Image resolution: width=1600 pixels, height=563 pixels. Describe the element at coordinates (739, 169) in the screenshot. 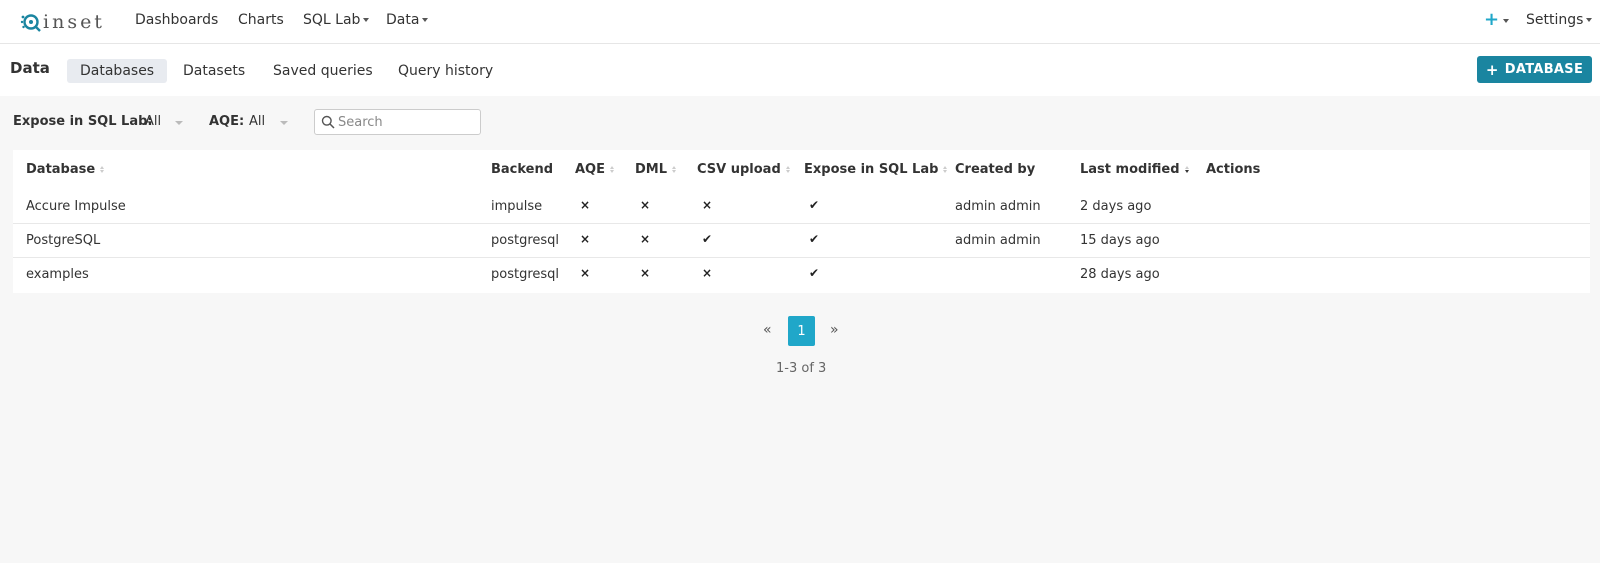

I see `column-header-label: CSV upload` at that location.